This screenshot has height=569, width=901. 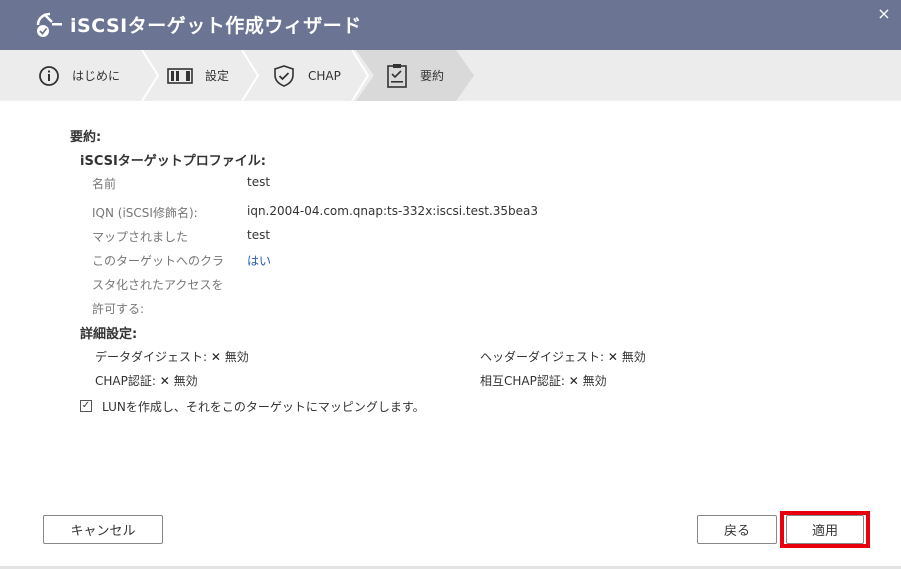 I want to click on data-digest-row: データダイジェスト: ✕ 無効, so click(x=172, y=356).